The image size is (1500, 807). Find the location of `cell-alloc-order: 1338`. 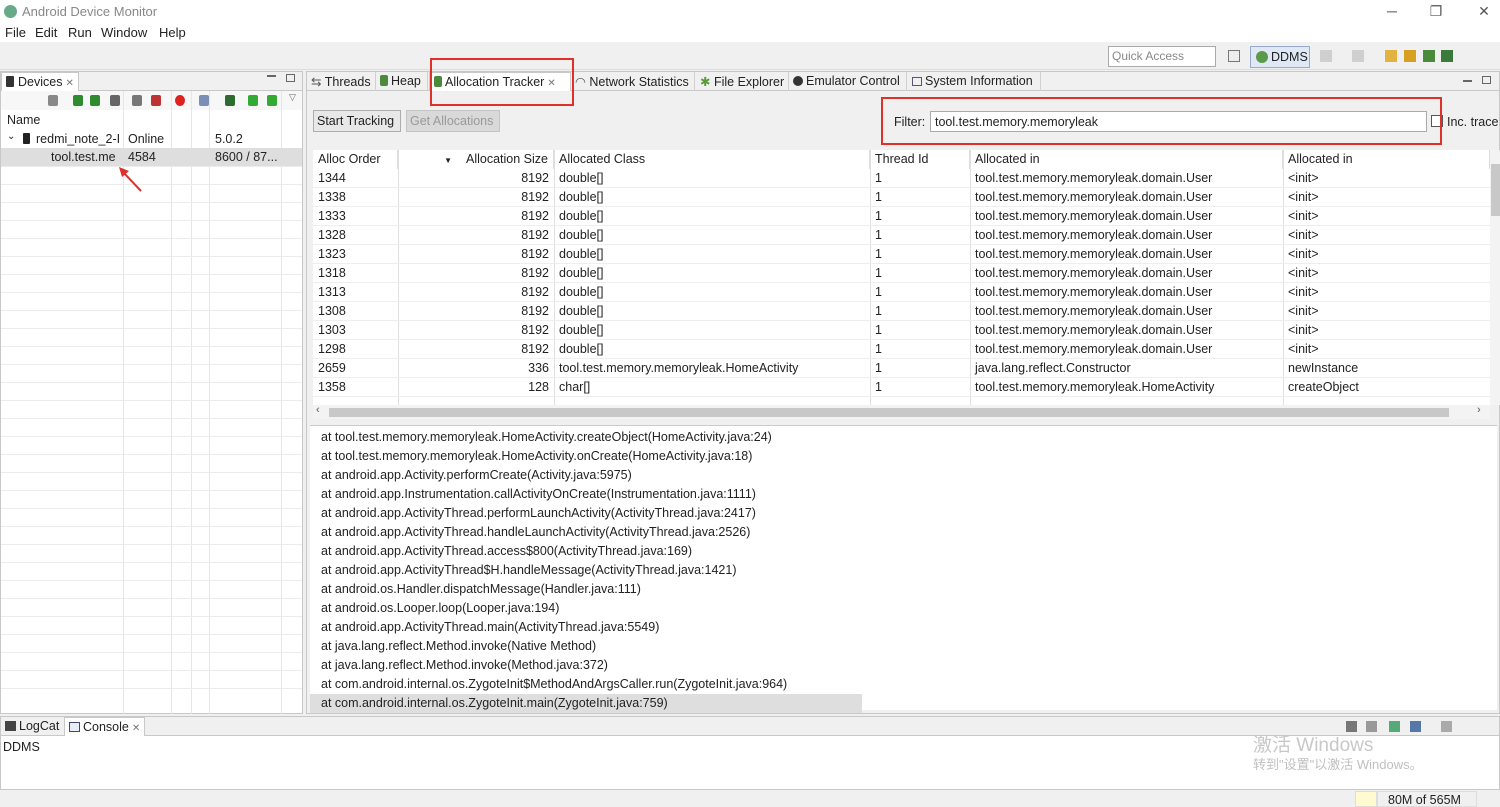

cell-alloc-order: 1338 is located at coordinates (355, 197).